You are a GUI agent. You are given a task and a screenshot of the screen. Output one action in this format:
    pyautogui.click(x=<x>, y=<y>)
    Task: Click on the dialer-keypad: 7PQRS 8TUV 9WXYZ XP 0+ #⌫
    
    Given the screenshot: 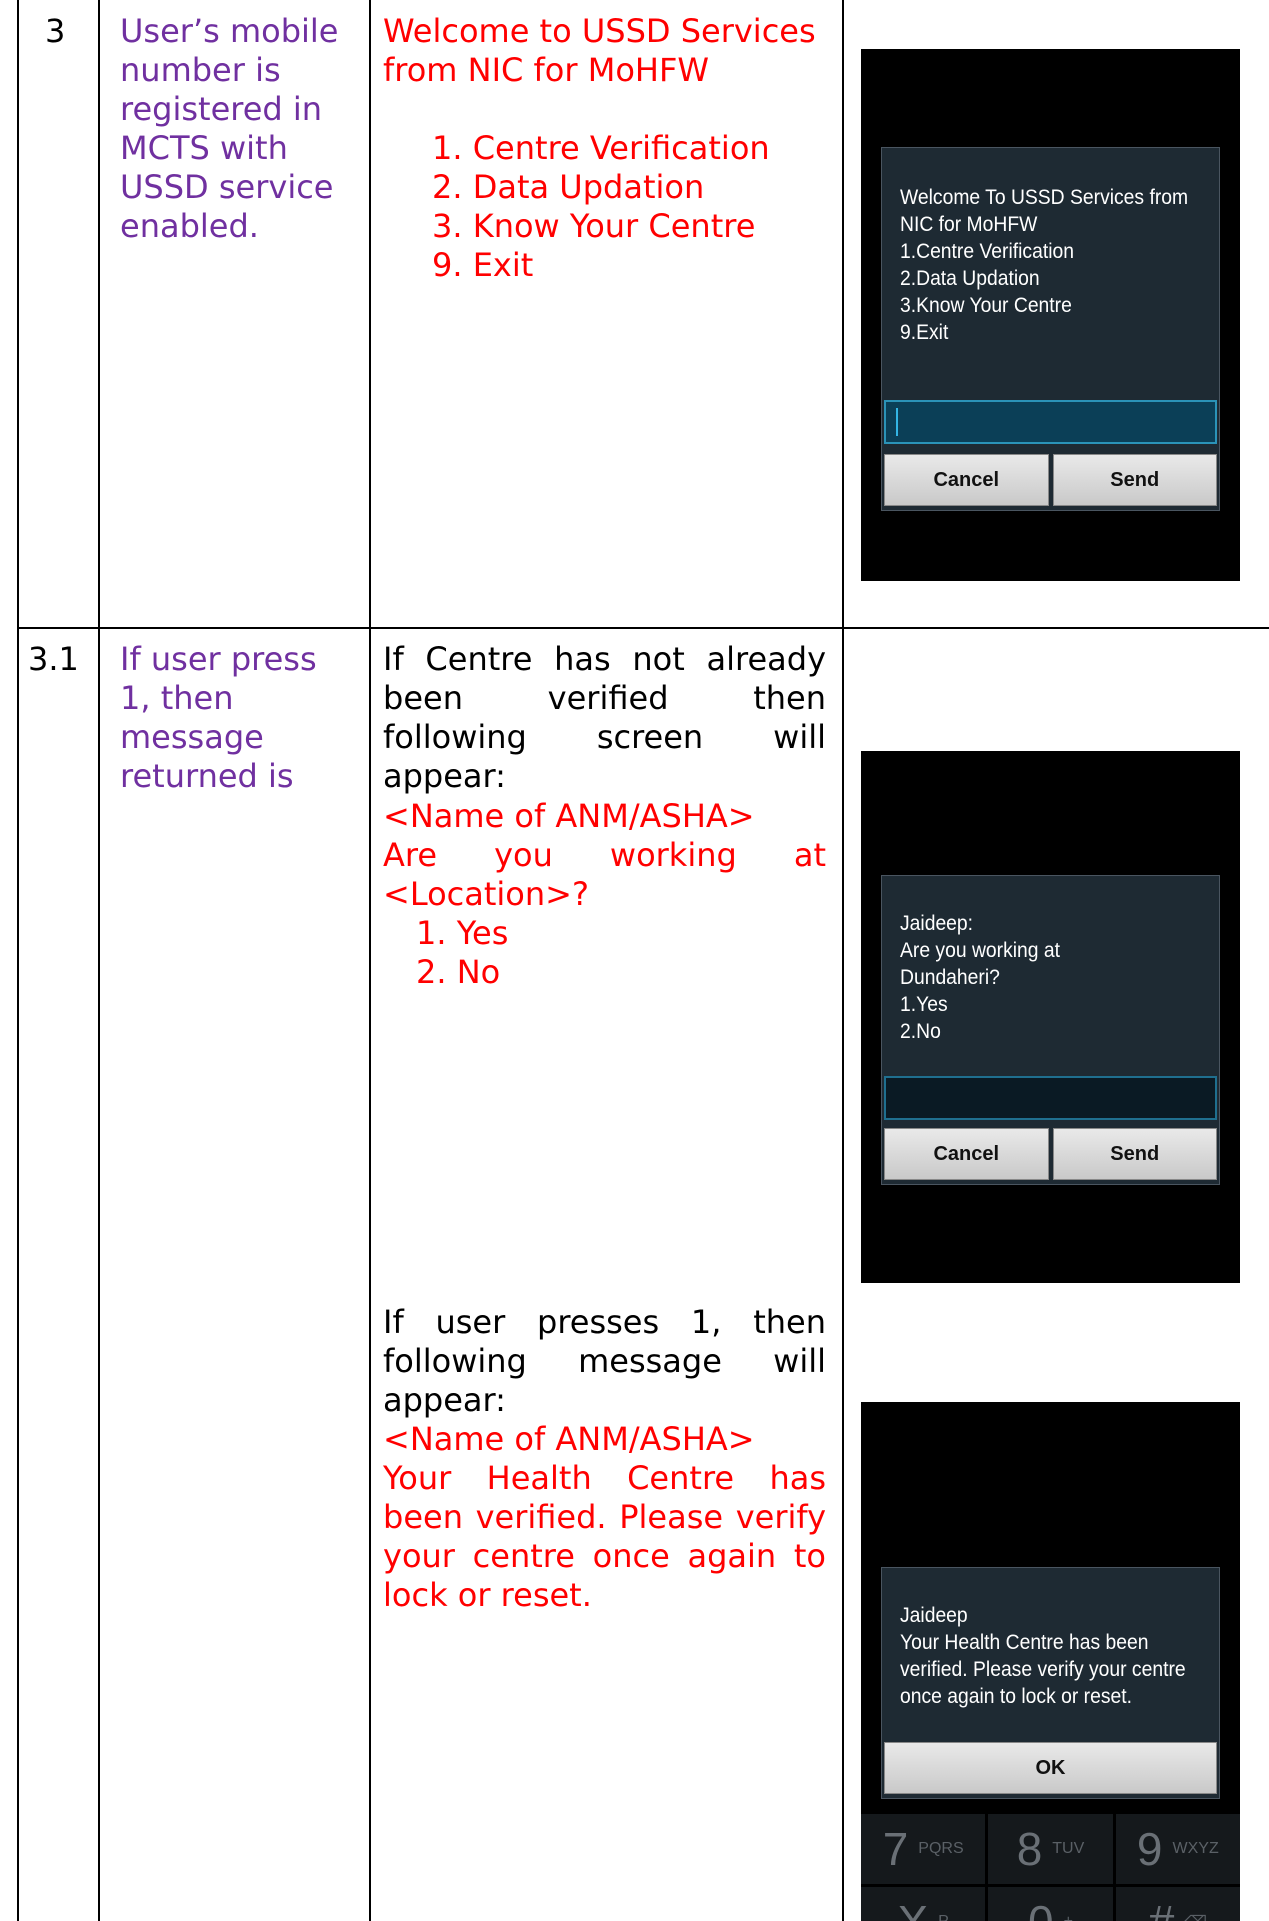 What is the action you would take?
    pyautogui.click(x=1050, y=1867)
    